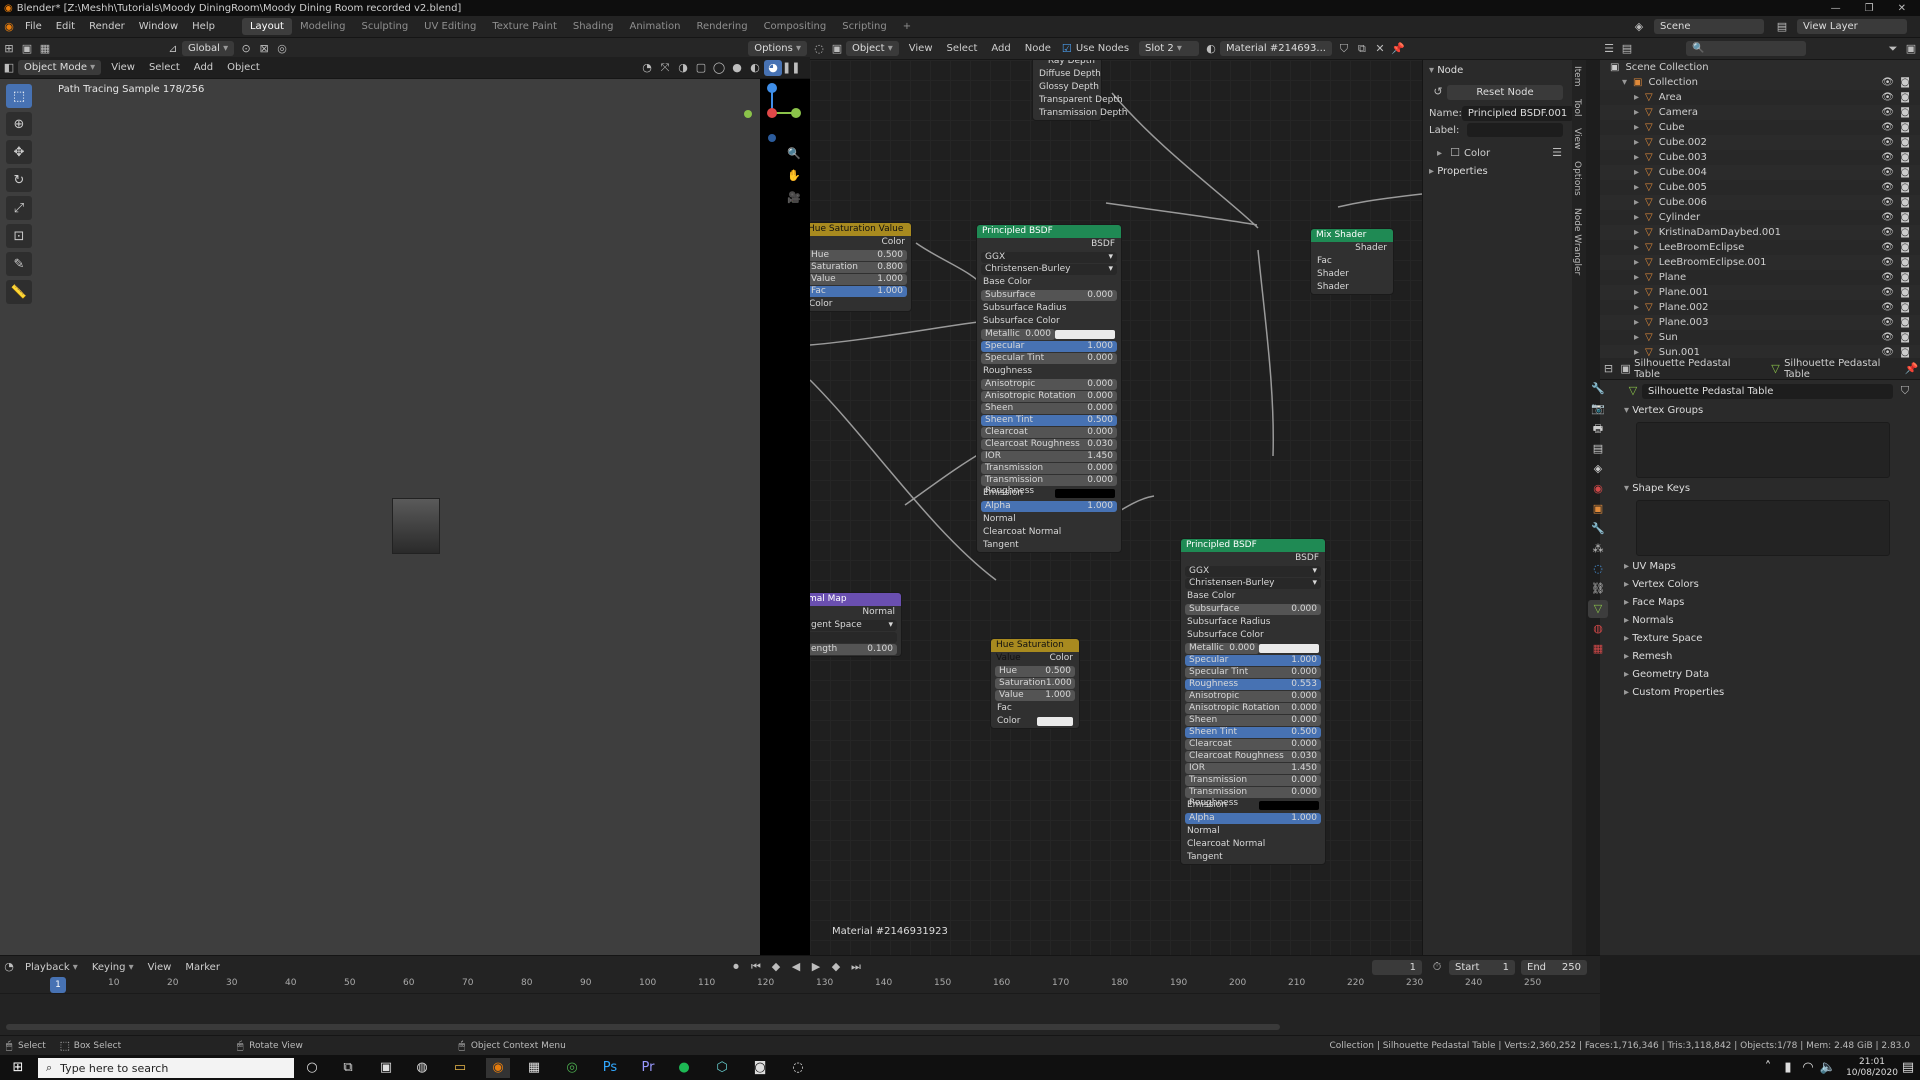  What do you see at coordinates (1085, 334) in the screenshot?
I see `subsurface-color-swatch` at bounding box center [1085, 334].